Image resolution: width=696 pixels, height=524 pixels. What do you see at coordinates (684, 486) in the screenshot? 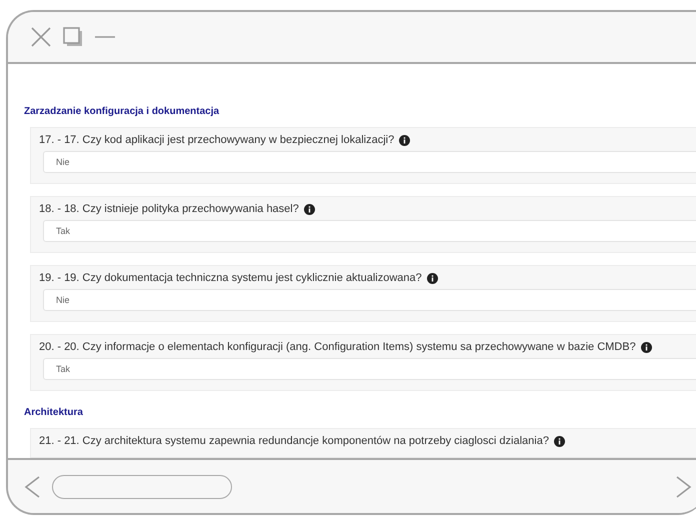
I see `scroll-right-icon` at bounding box center [684, 486].